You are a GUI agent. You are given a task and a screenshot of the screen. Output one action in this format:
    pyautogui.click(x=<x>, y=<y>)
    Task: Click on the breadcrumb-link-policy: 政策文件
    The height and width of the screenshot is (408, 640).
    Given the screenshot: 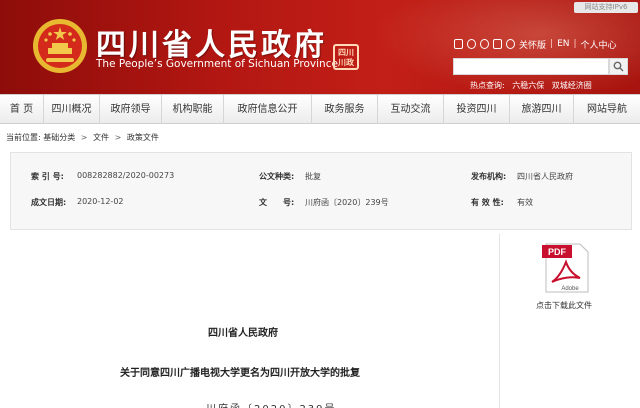 What is the action you would take?
    pyautogui.click(x=143, y=137)
    